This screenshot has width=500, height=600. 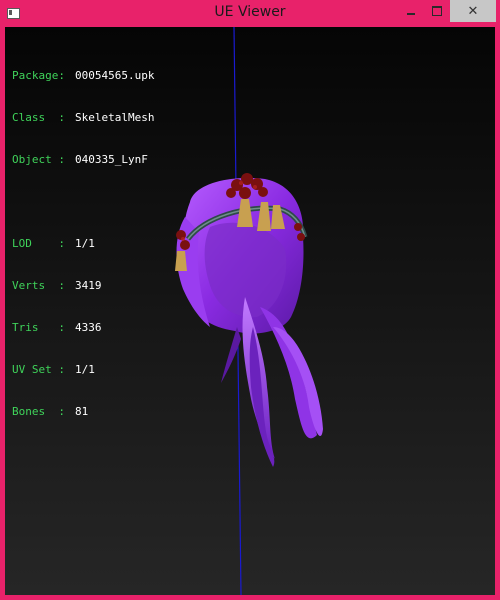 I want to click on close-icon: ✕, so click(x=473, y=11).